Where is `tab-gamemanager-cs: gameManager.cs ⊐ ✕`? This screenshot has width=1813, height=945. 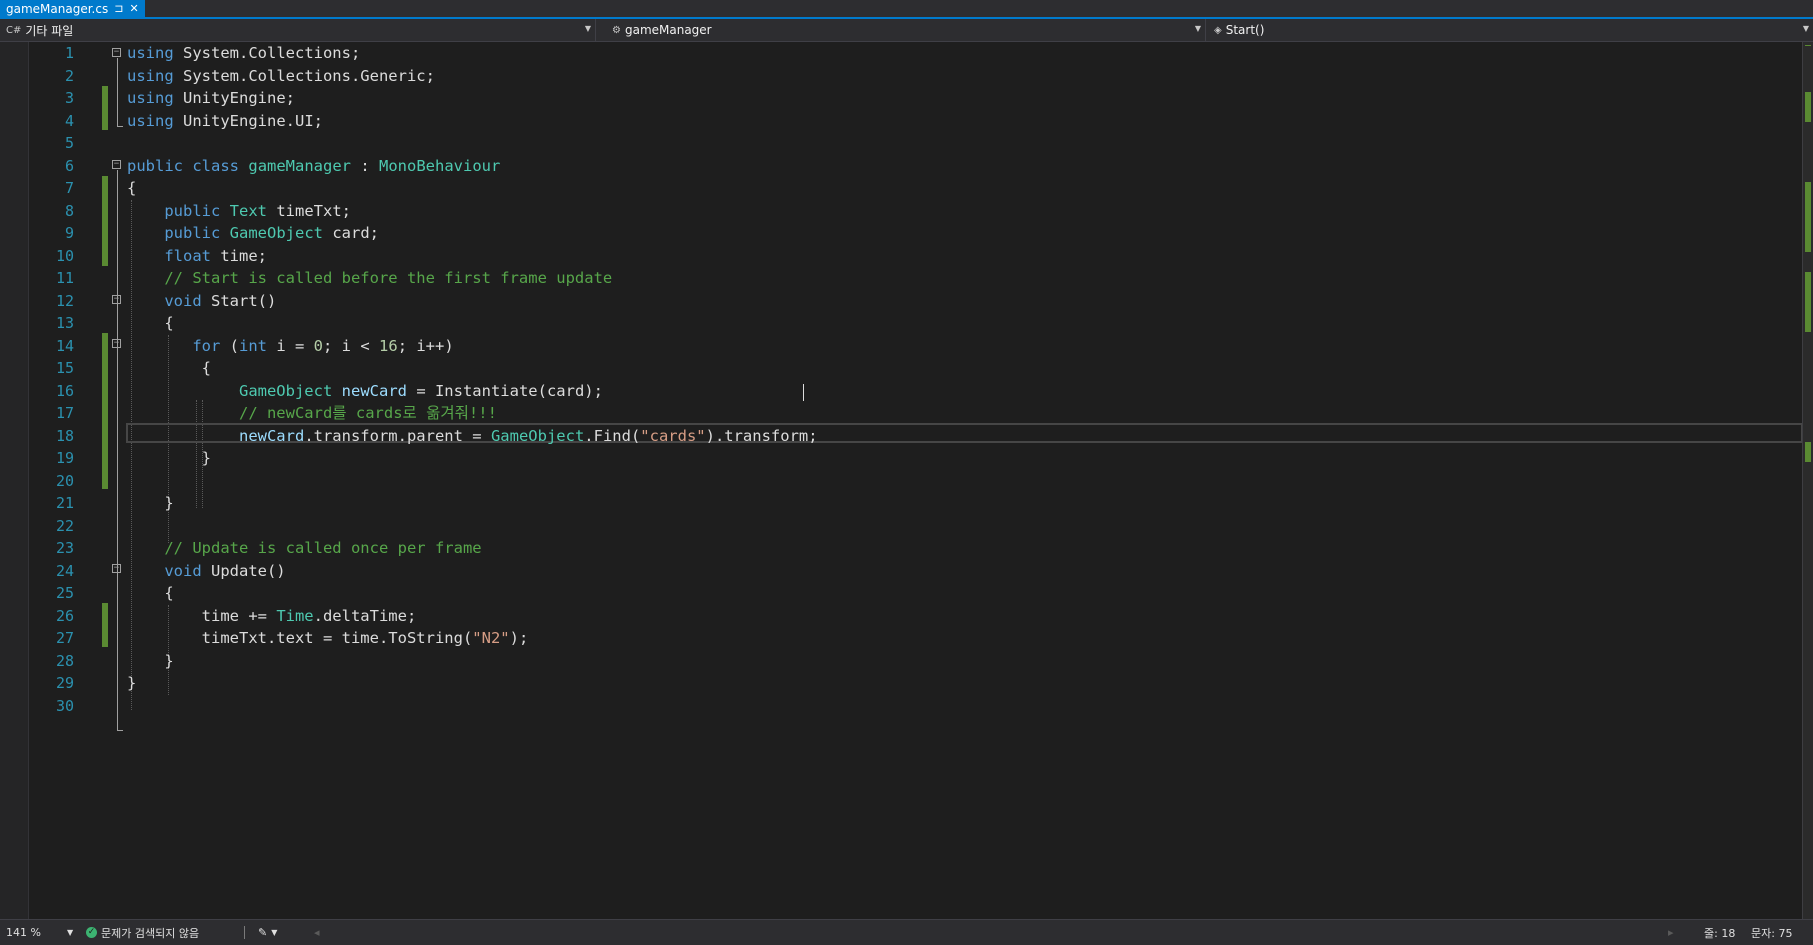
tab-gamemanager-cs: gameManager.cs ⊐ ✕ is located at coordinates (72, 8).